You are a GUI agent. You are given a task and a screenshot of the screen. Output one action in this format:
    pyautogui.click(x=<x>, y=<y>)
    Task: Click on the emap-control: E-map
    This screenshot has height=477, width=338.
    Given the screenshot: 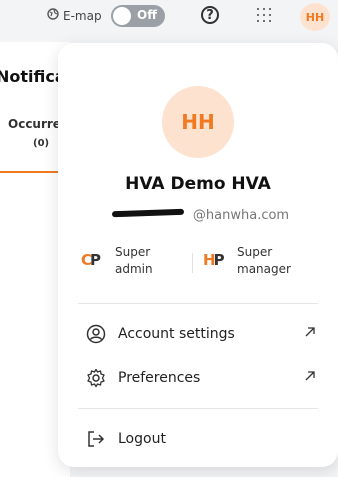 What is the action you would take?
    pyautogui.click(x=74, y=15)
    